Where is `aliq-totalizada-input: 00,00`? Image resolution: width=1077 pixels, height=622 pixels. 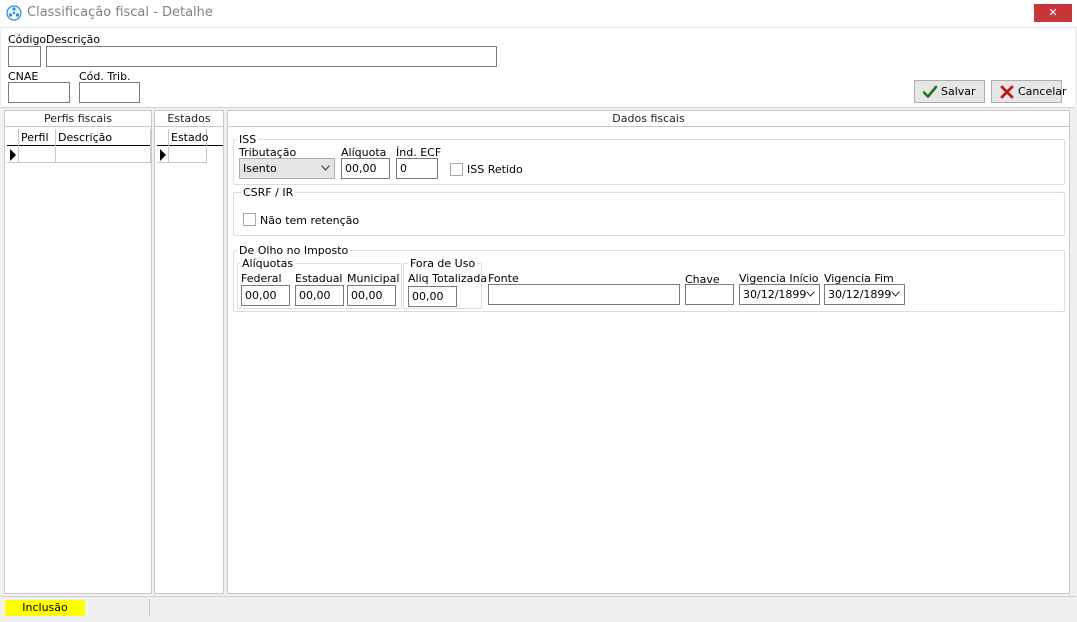 aliq-totalizada-input: 00,00 is located at coordinates (432, 296).